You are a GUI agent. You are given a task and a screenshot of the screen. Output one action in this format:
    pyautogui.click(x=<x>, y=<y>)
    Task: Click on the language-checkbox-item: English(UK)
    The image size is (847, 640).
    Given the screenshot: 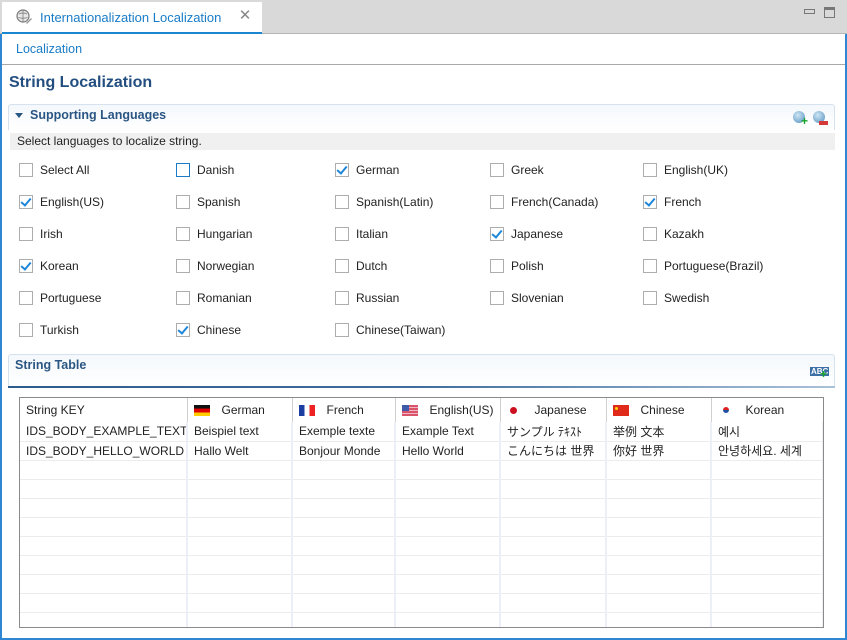 What is the action you would take?
    pyautogui.click(x=685, y=170)
    